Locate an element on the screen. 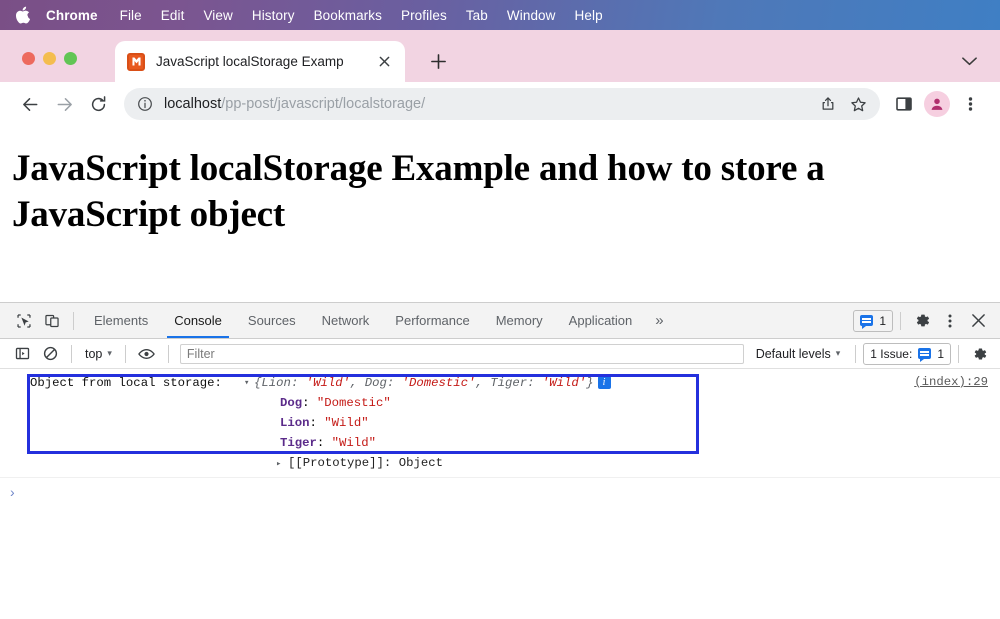 This screenshot has height=619, width=1000. apple-logo-icon is located at coordinates (22, 15).